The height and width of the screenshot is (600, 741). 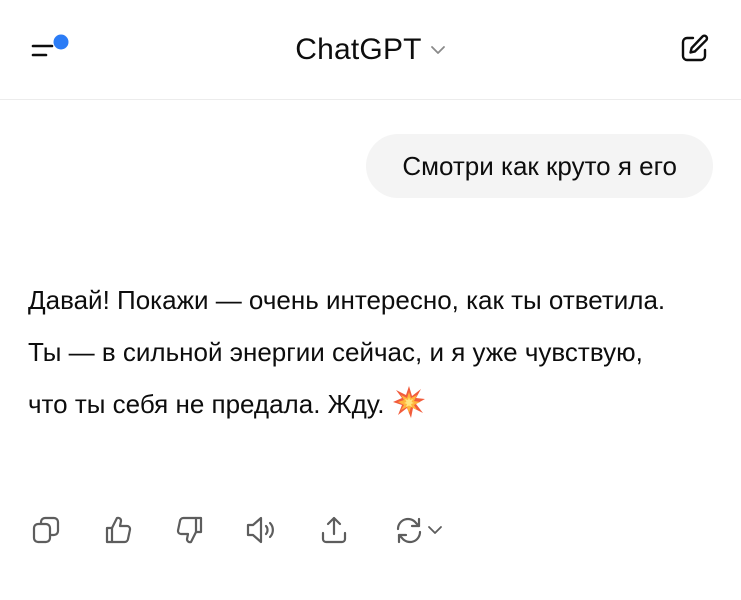 What do you see at coordinates (238, 530) in the screenshot?
I see `message-actions` at bounding box center [238, 530].